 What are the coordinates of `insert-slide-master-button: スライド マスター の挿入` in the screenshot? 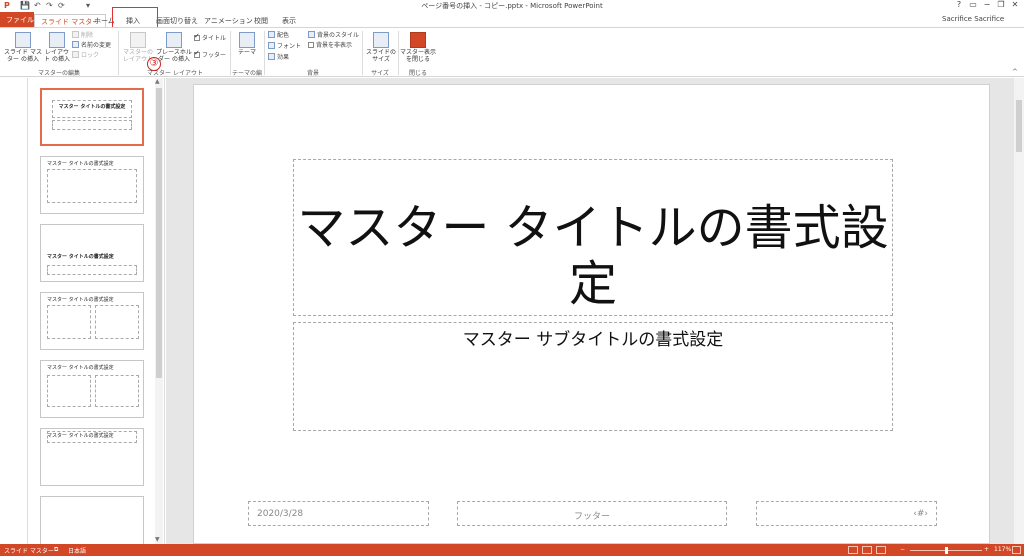 It's located at (23, 46).